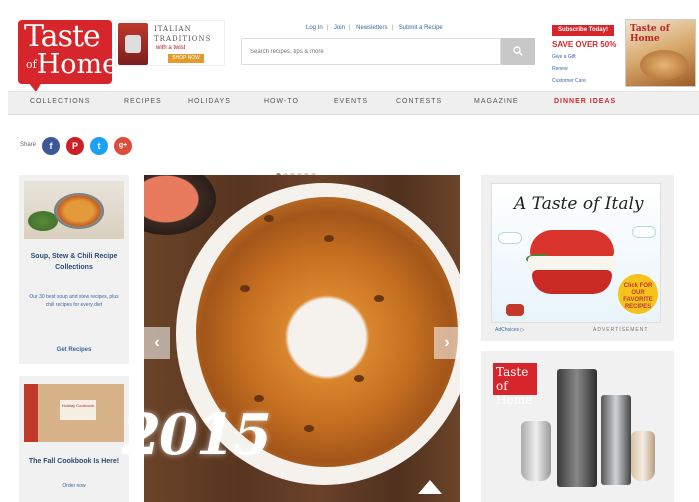 This screenshot has height=502, width=699. What do you see at coordinates (515, 385) in the screenshot?
I see `ad-logo: Taste of Home` at bounding box center [515, 385].